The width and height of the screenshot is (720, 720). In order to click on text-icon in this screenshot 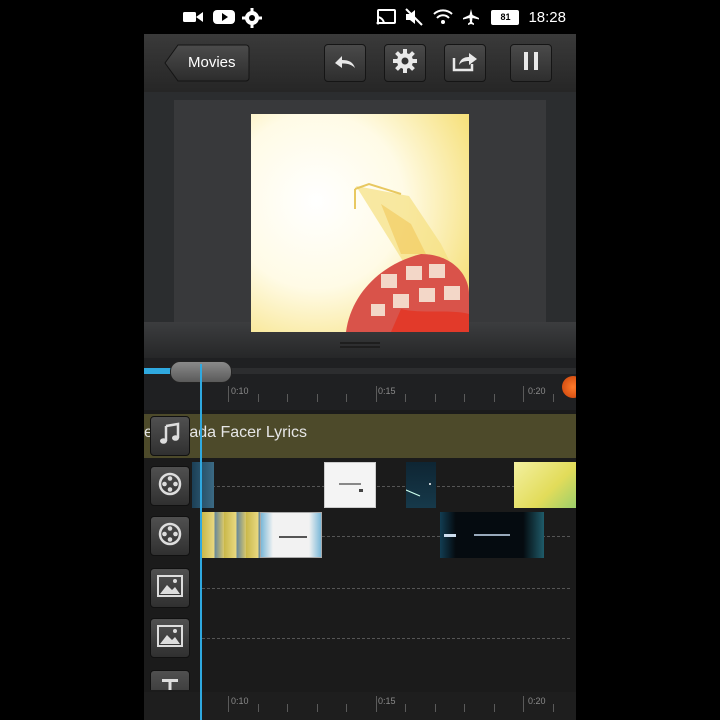, I will do `click(170, 683)`.